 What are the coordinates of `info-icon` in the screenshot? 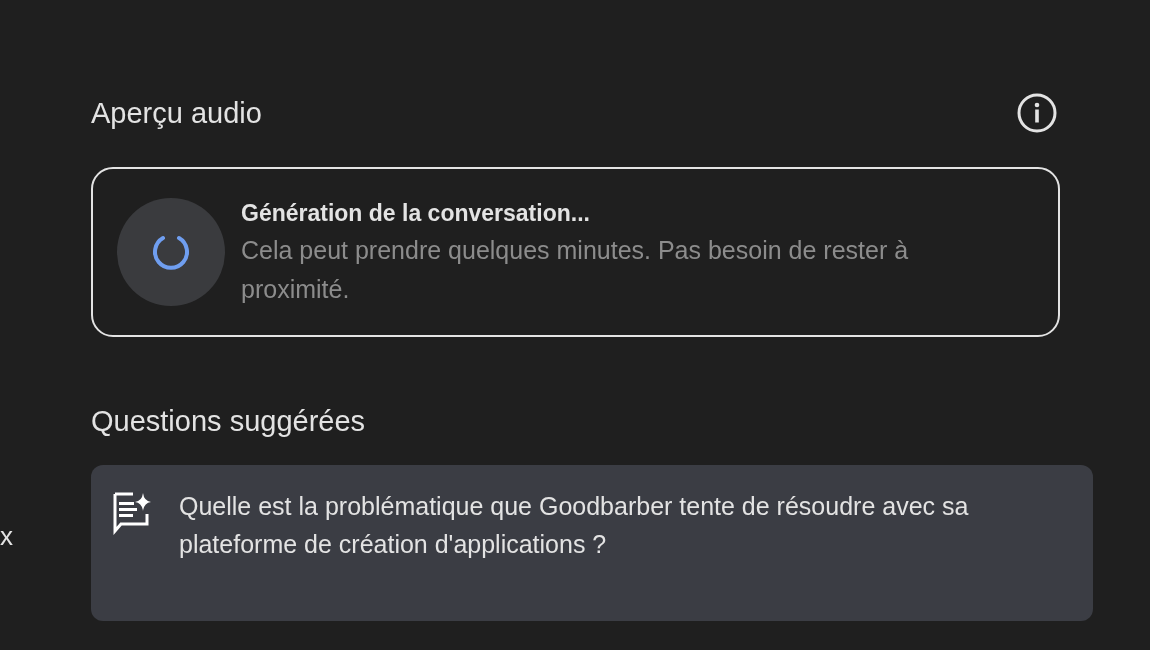 It's located at (1037, 113).